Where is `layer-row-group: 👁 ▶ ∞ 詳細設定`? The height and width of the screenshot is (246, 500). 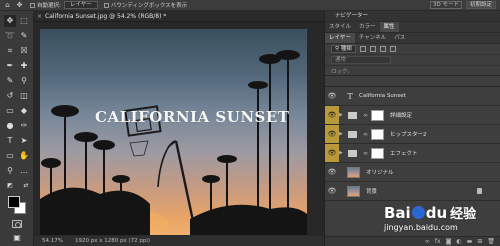
layer-row-group: 👁 ▶ ∞ 詳細設定 is located at coordinates (412, 115).